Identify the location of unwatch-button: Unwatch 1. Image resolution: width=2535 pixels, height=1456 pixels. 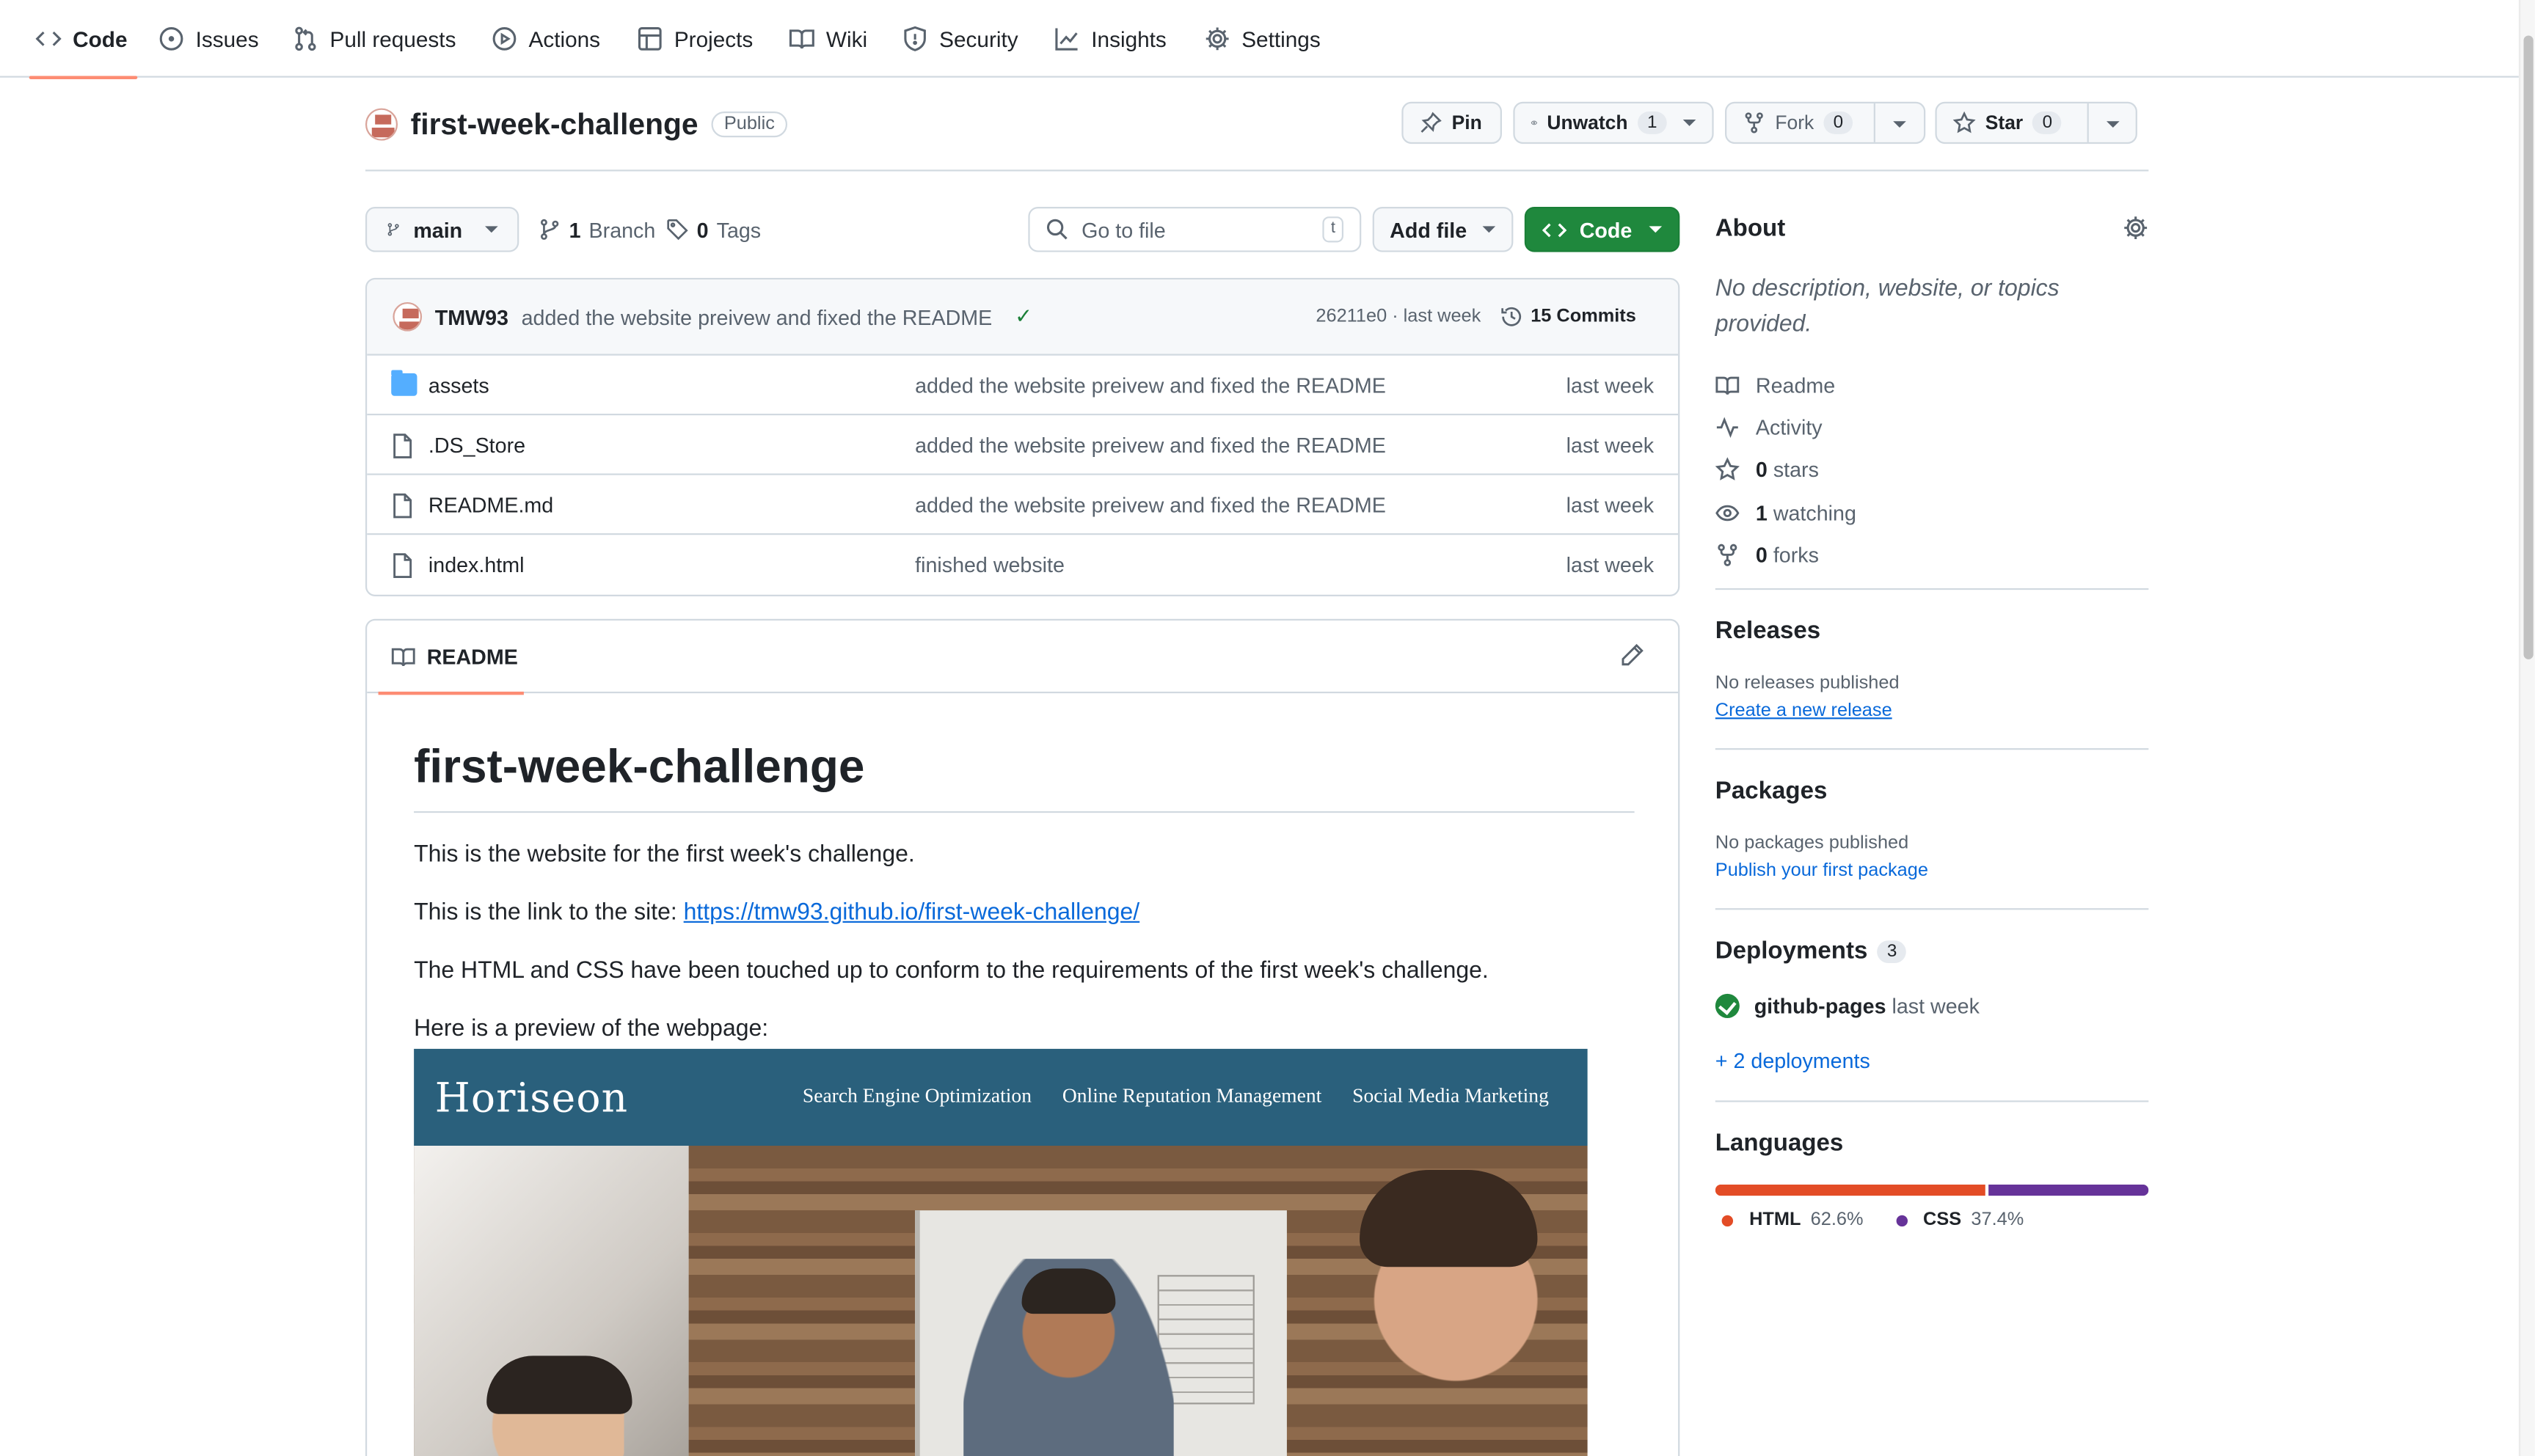
(1613, 123).